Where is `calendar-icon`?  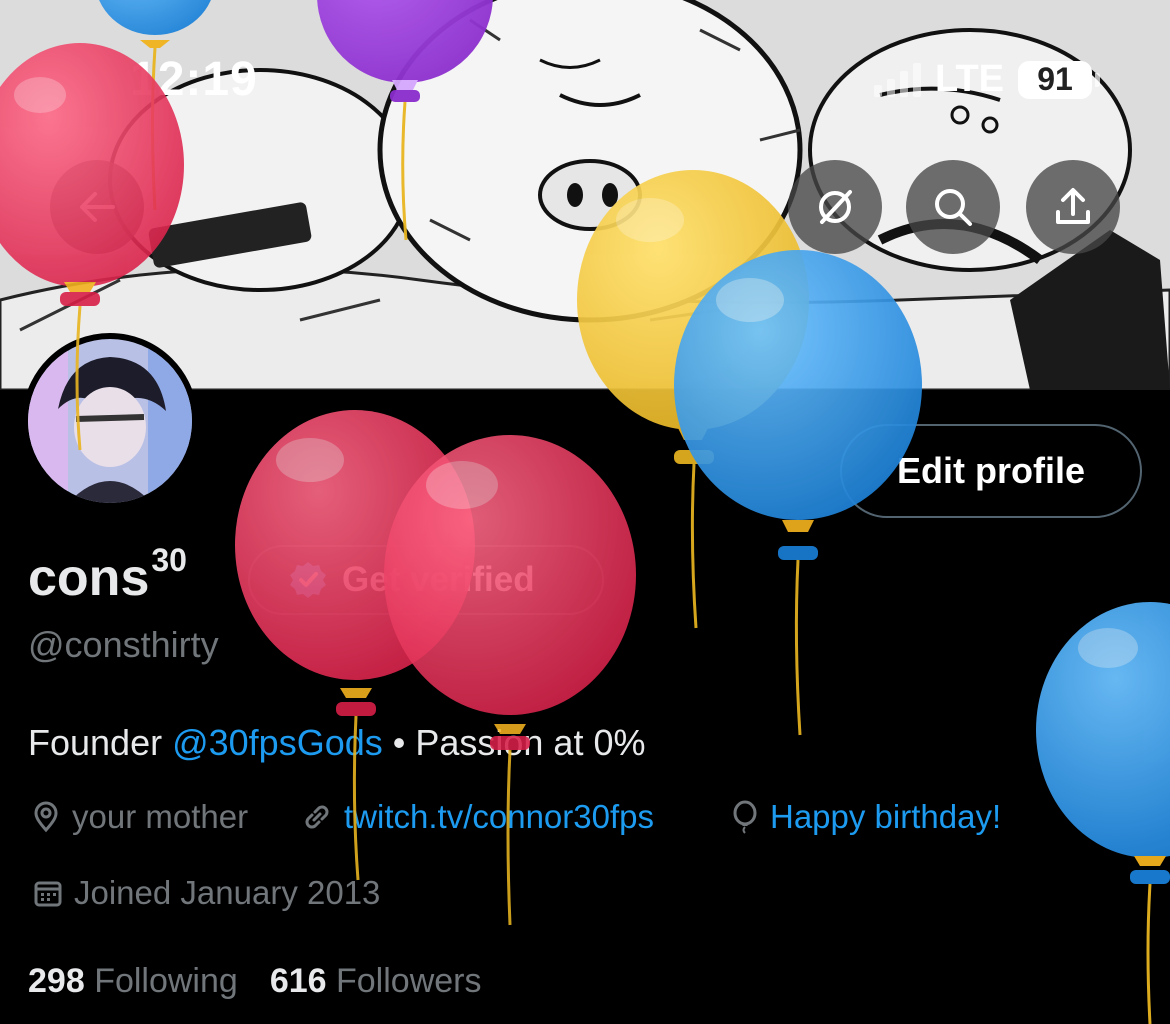 calendar-icon is located at coordinates (48, 894).